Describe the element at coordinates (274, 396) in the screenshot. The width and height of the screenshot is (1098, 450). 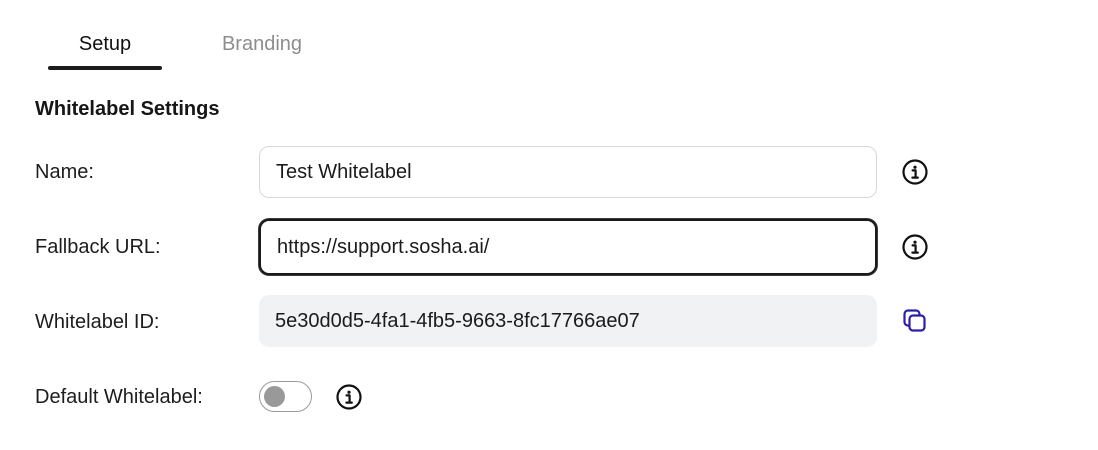
I see `toggle-knob` at that location.